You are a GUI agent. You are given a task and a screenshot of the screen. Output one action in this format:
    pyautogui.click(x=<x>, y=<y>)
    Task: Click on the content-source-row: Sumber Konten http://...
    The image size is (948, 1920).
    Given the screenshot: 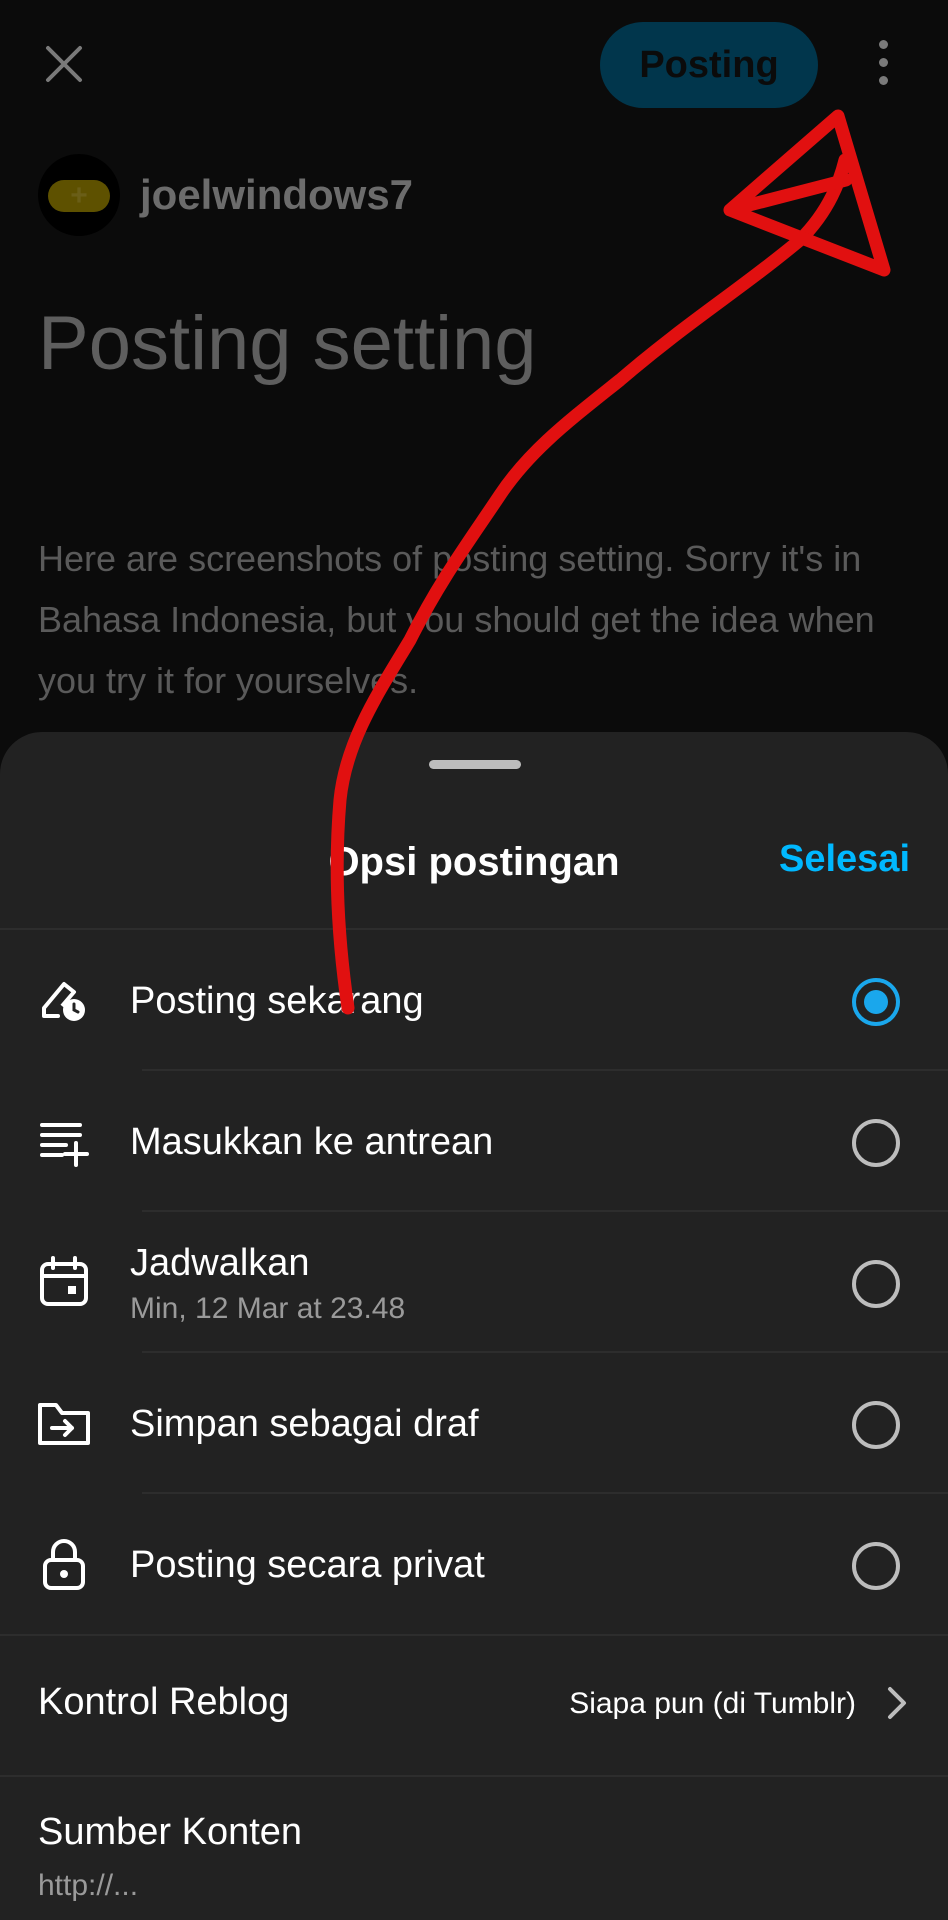 What is the action you would take?
    pyautogui.click(x=474, y=1848)
    